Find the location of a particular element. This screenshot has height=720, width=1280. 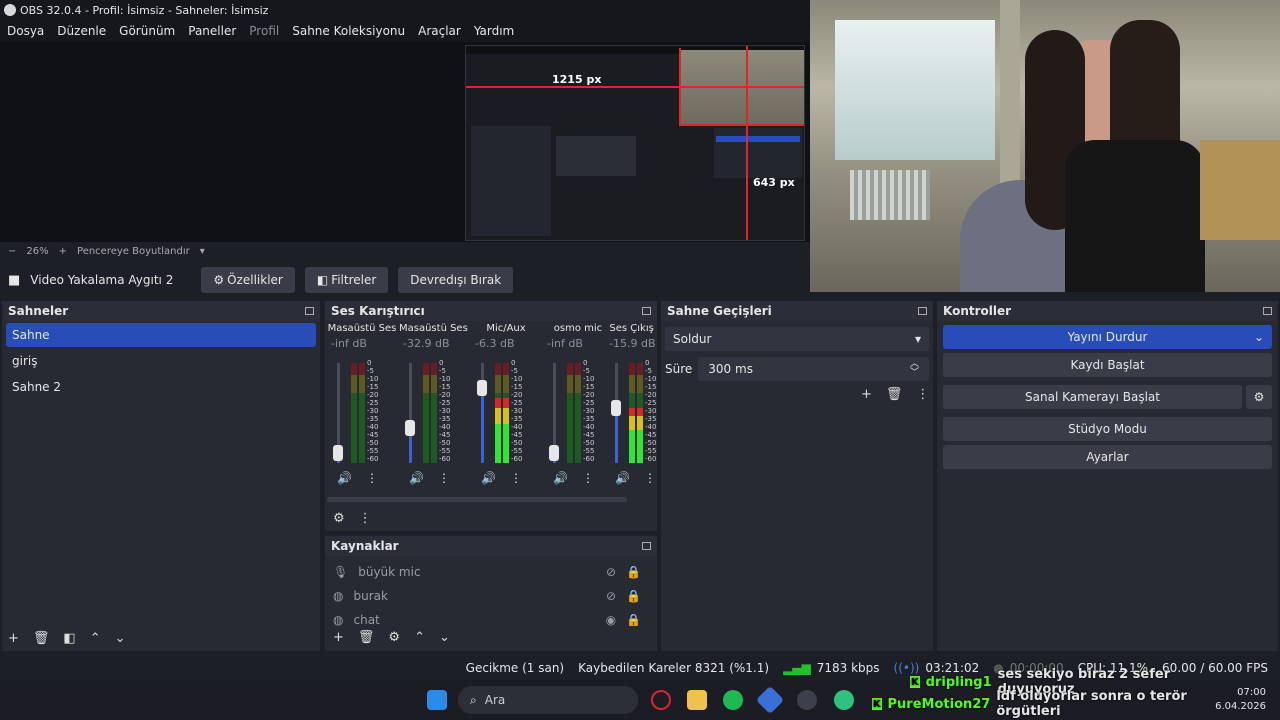

source-item: ◍ burak ⊘ 🔒 is located at coordinates (491, 596).